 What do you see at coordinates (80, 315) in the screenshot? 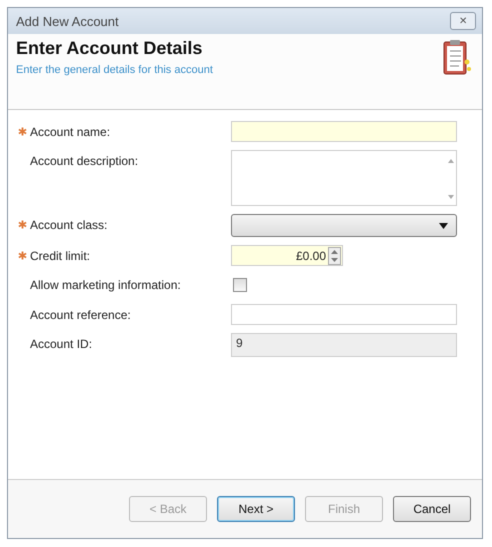
I see `field-label: Account reference:` at bounding box center [80, 315].